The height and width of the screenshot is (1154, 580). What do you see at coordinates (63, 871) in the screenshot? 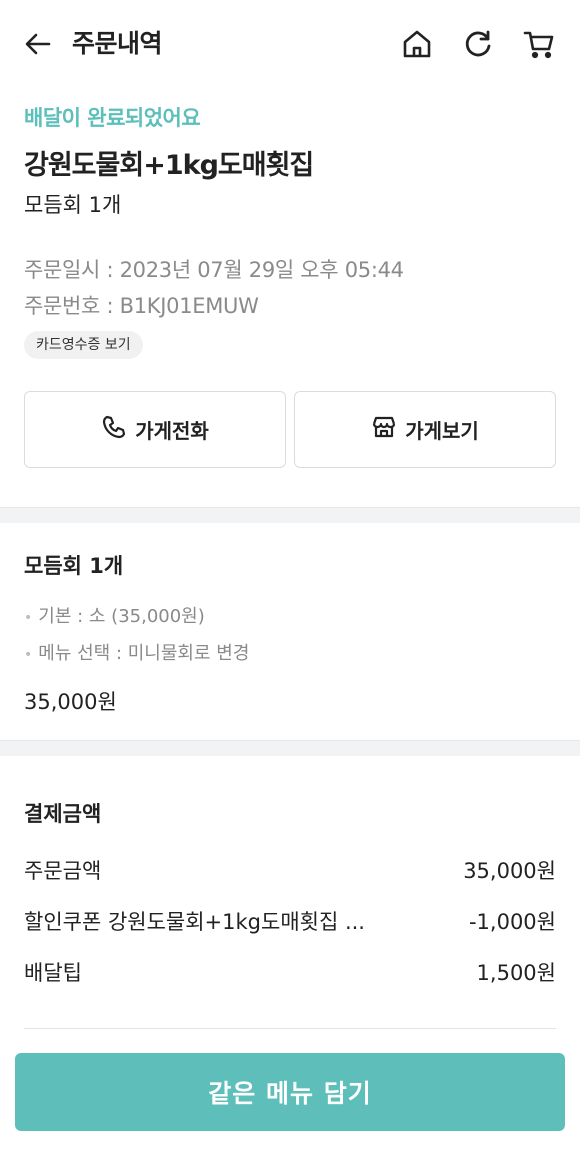
I see `payment-row-label: 주문금액` at bounding box center [63, 871].